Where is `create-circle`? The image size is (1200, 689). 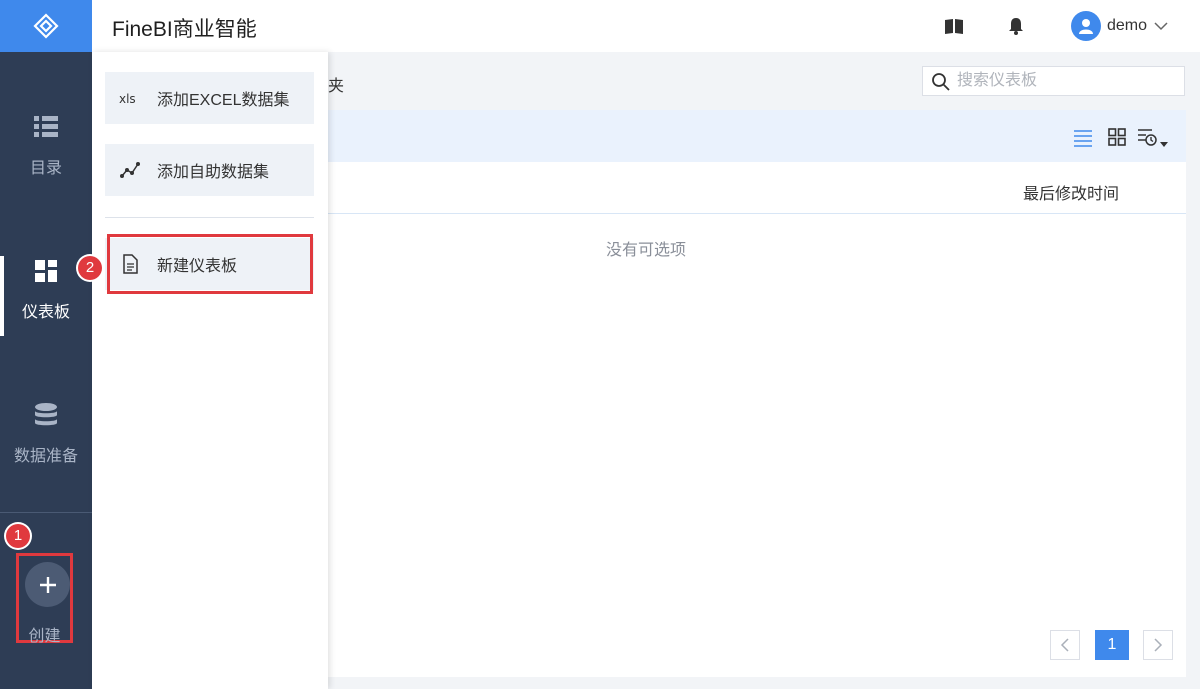 create-circle is located at coordinates (47, 584).